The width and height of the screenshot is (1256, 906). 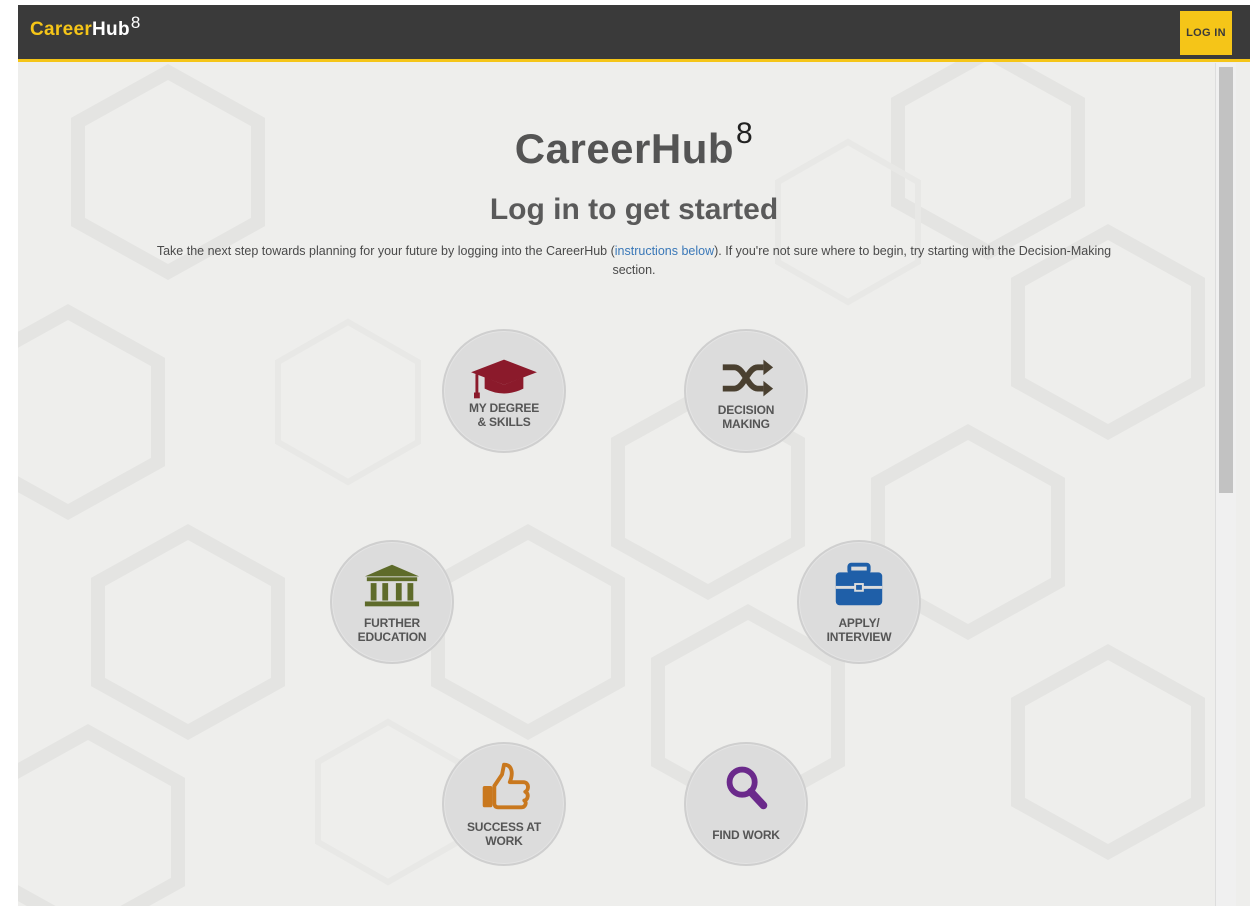 I want to click on decision-making-label-line2: MAKING, so click(x=746, y=424).